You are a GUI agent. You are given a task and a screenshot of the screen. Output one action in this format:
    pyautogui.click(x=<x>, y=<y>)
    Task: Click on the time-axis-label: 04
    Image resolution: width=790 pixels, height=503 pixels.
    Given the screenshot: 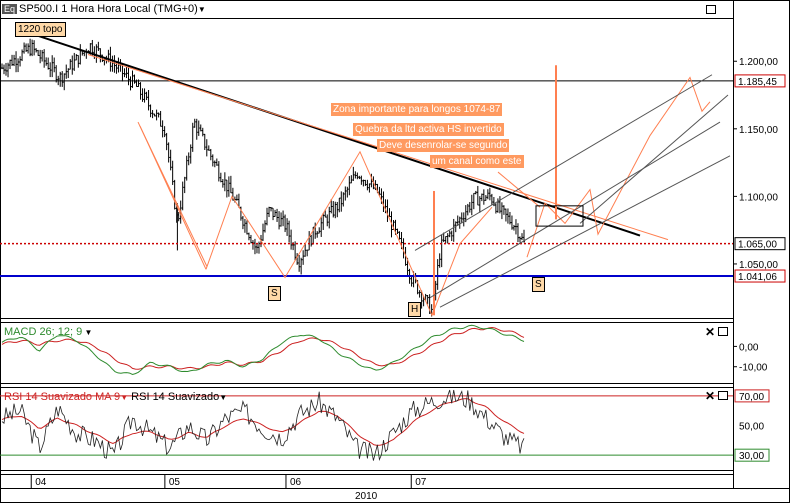 What is the action you would take?
    pyautogui.click(x=41, y=482)
    